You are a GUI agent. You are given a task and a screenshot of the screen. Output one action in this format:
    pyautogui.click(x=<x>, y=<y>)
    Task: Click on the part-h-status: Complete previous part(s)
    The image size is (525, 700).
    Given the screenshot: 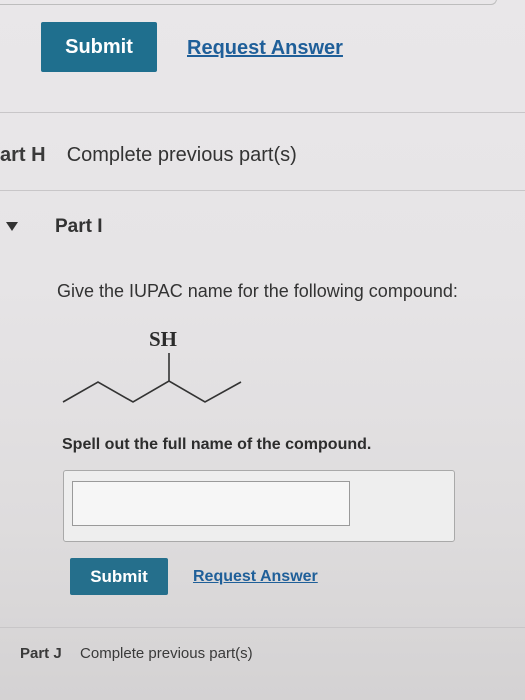 What is the action you would take?
    pyautogui.click(x=181, y=155)
    